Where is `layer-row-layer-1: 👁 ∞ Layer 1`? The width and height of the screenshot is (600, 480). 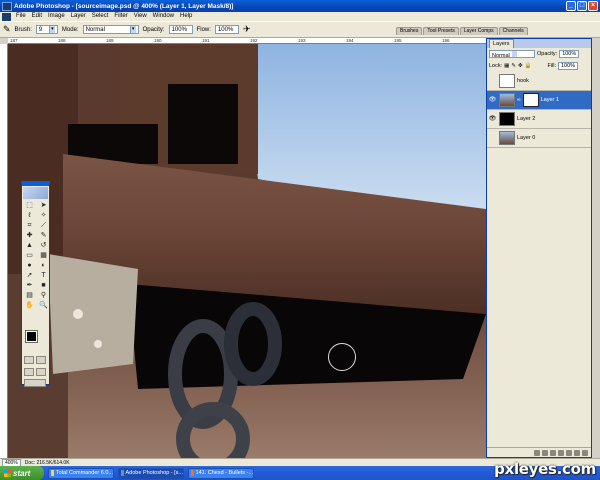
layer-row-layer-1: 👁 ∞ Layer 1 is located at coordinates (539, 100).